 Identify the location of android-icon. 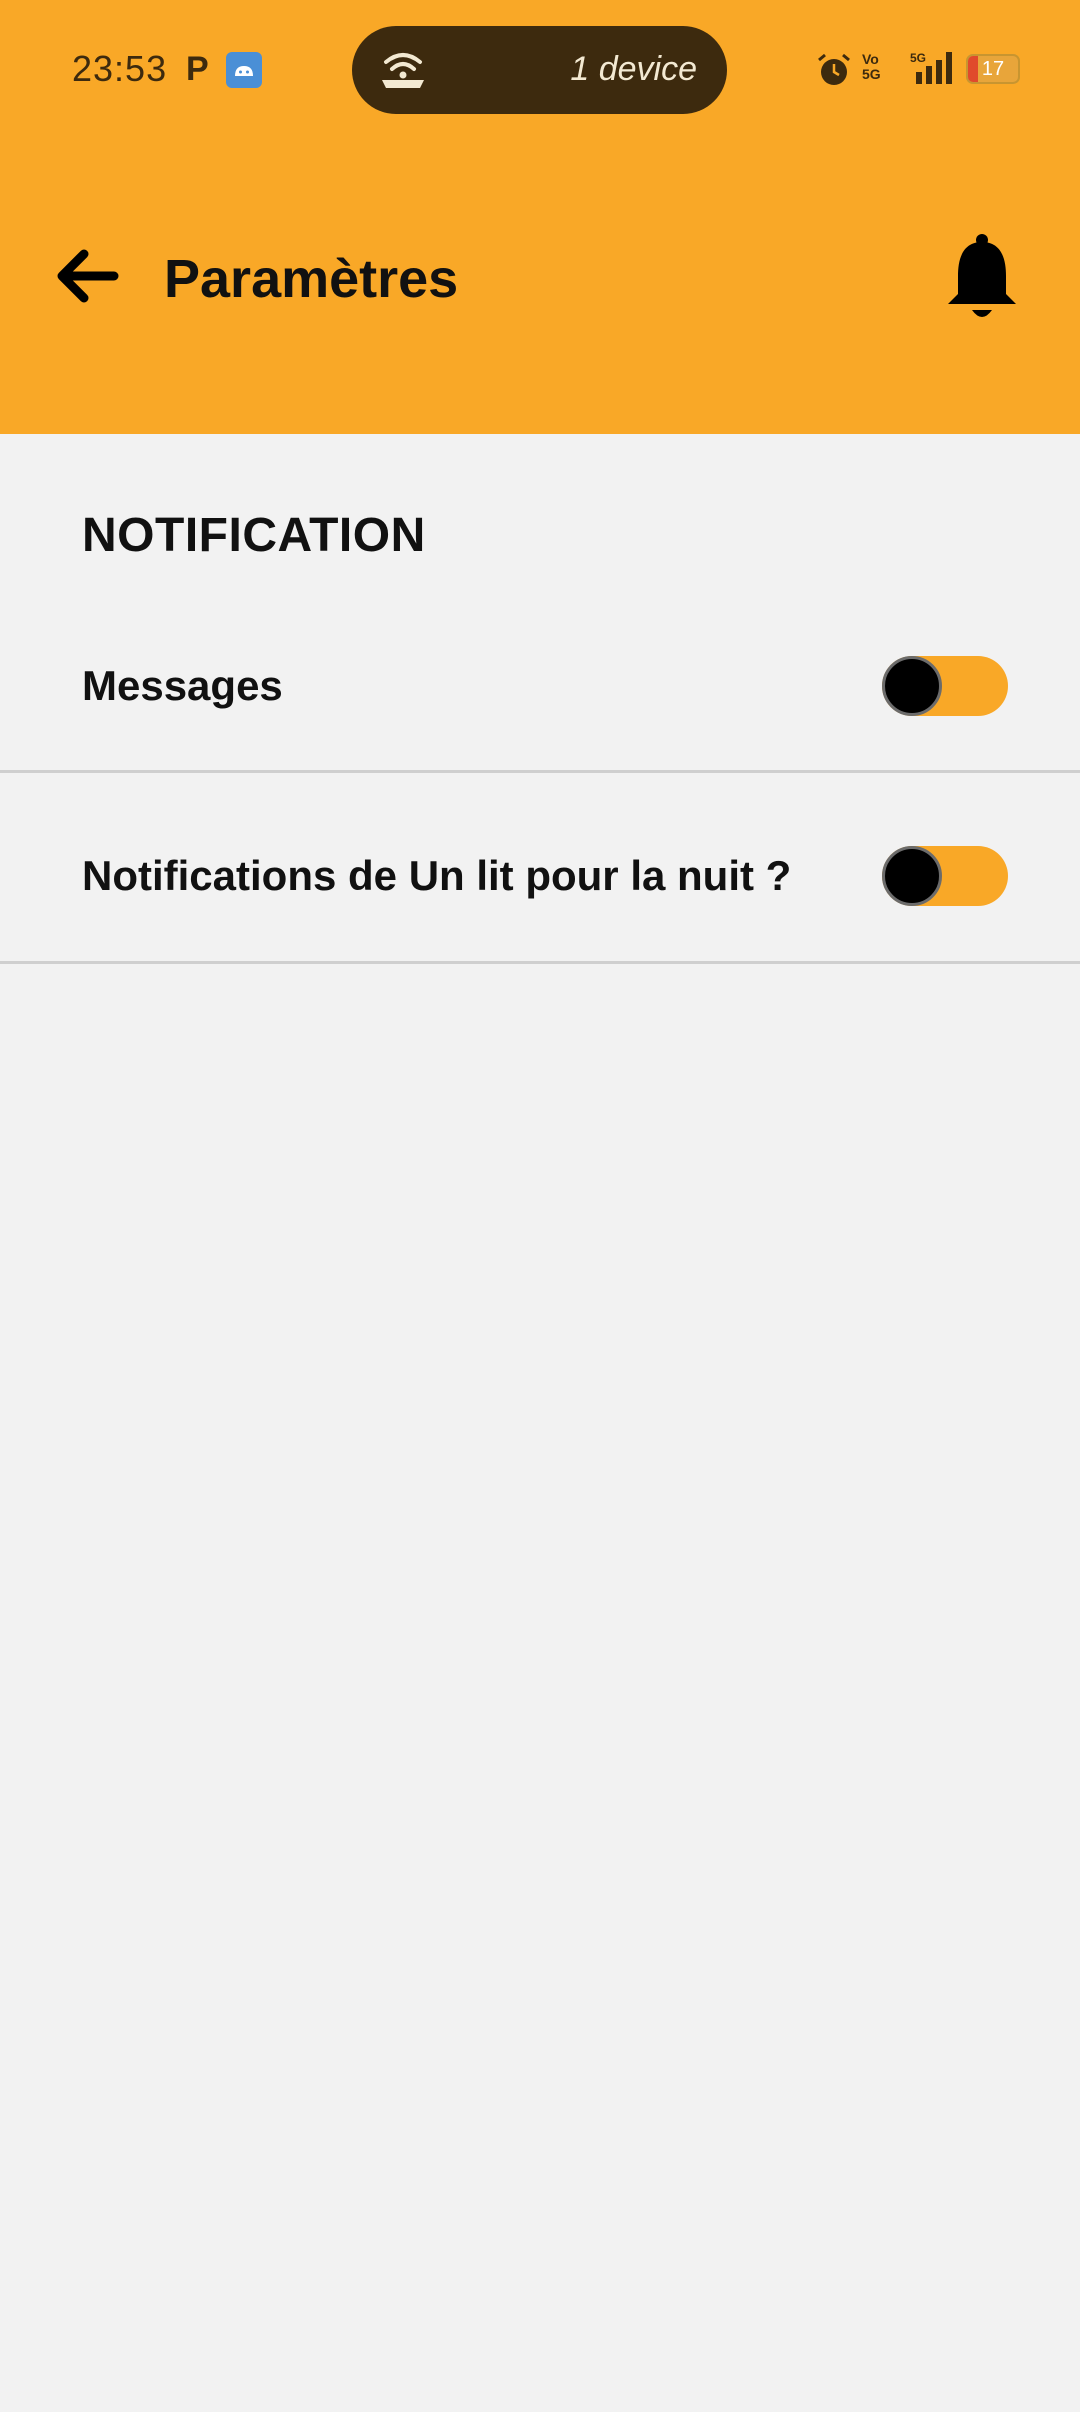
(244, 70).